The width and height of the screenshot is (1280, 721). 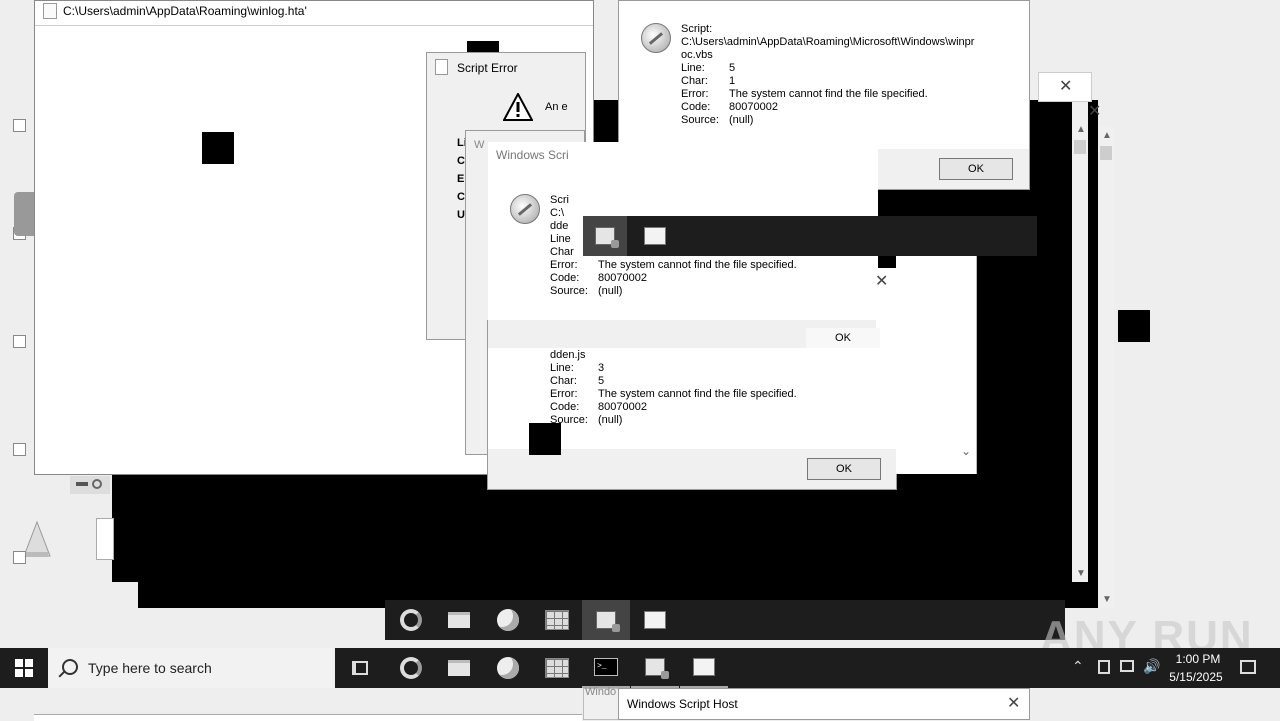 I want to click on label-url: U, so click(x=461, y=215).